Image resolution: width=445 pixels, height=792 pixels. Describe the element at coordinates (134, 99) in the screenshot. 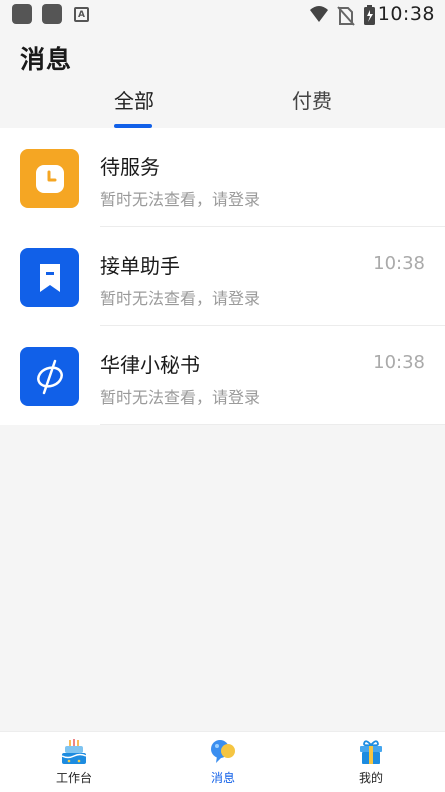

I see `tab-all: 全部` at that location.